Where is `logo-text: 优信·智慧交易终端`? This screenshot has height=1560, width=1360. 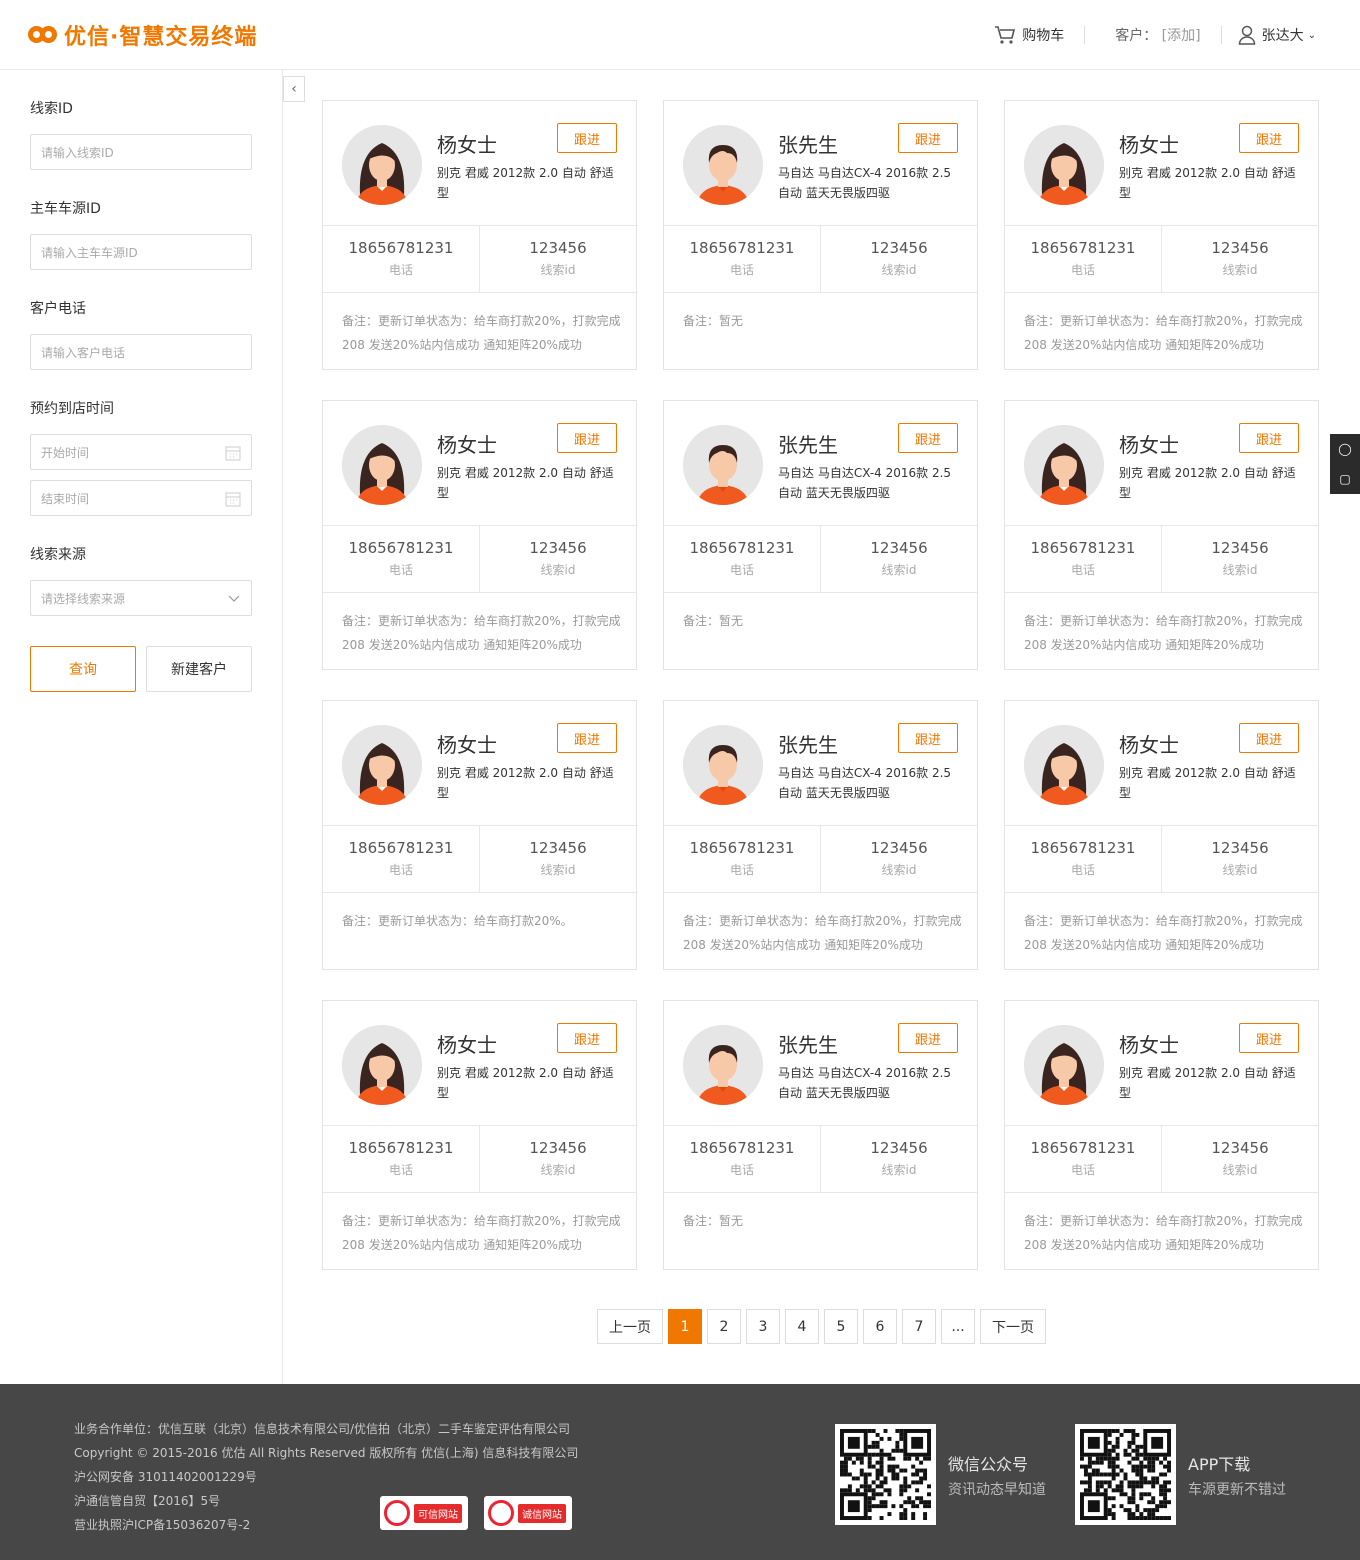 logo-text: 优信·智慧交易终端 is located at coordinates (161, 37).